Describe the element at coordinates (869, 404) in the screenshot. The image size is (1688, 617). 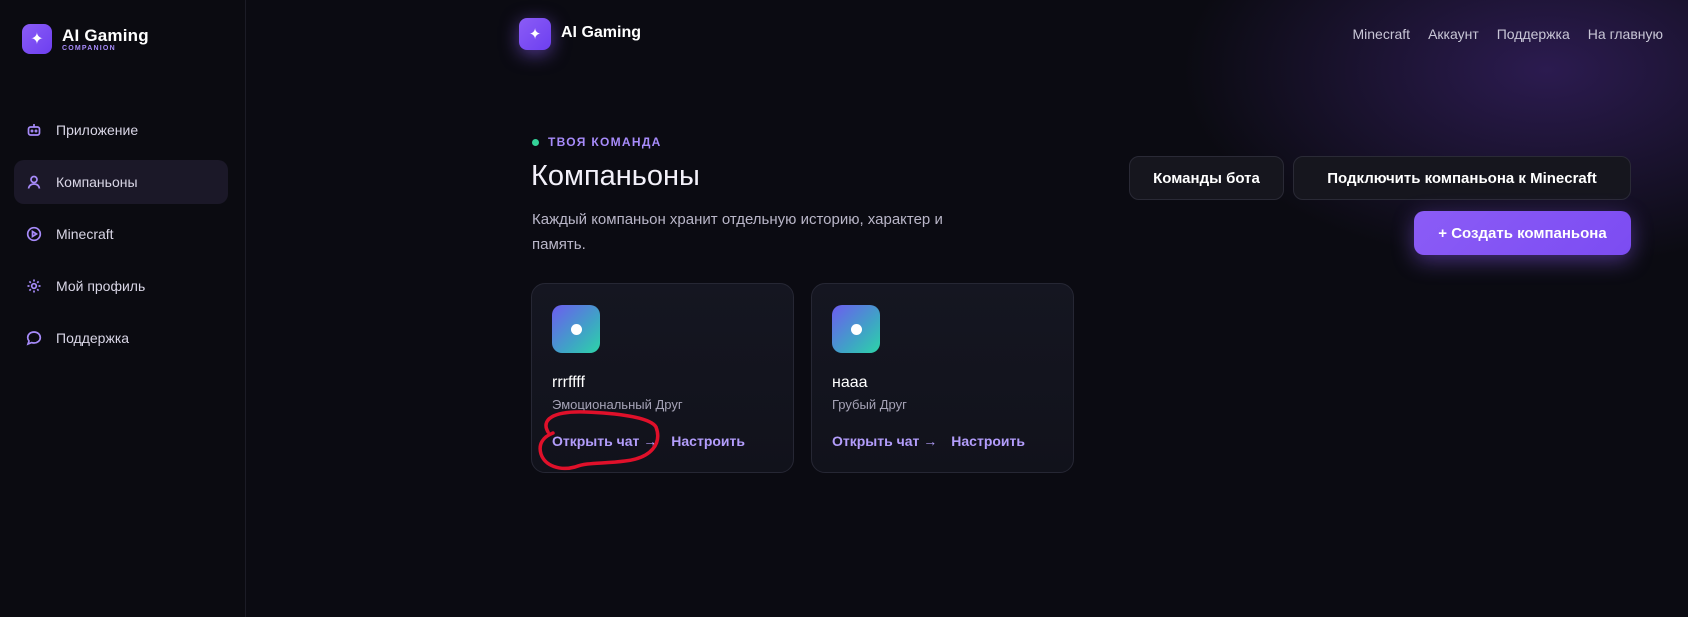
I see `companion-role: Грубый Друг` at that location.